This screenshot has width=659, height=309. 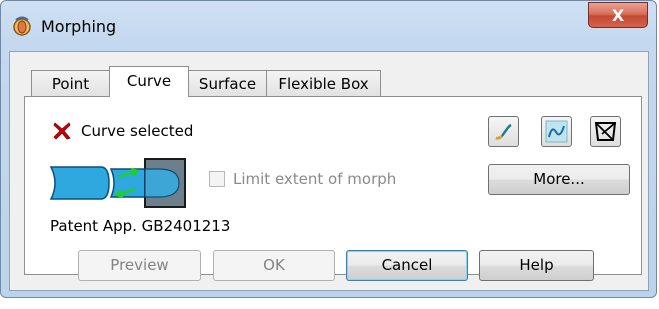 What do you see at coordinates (323, 83) in the screenshot?
I see `tab-flexible-box: Flexible Box` at bounding box center [323, 83].